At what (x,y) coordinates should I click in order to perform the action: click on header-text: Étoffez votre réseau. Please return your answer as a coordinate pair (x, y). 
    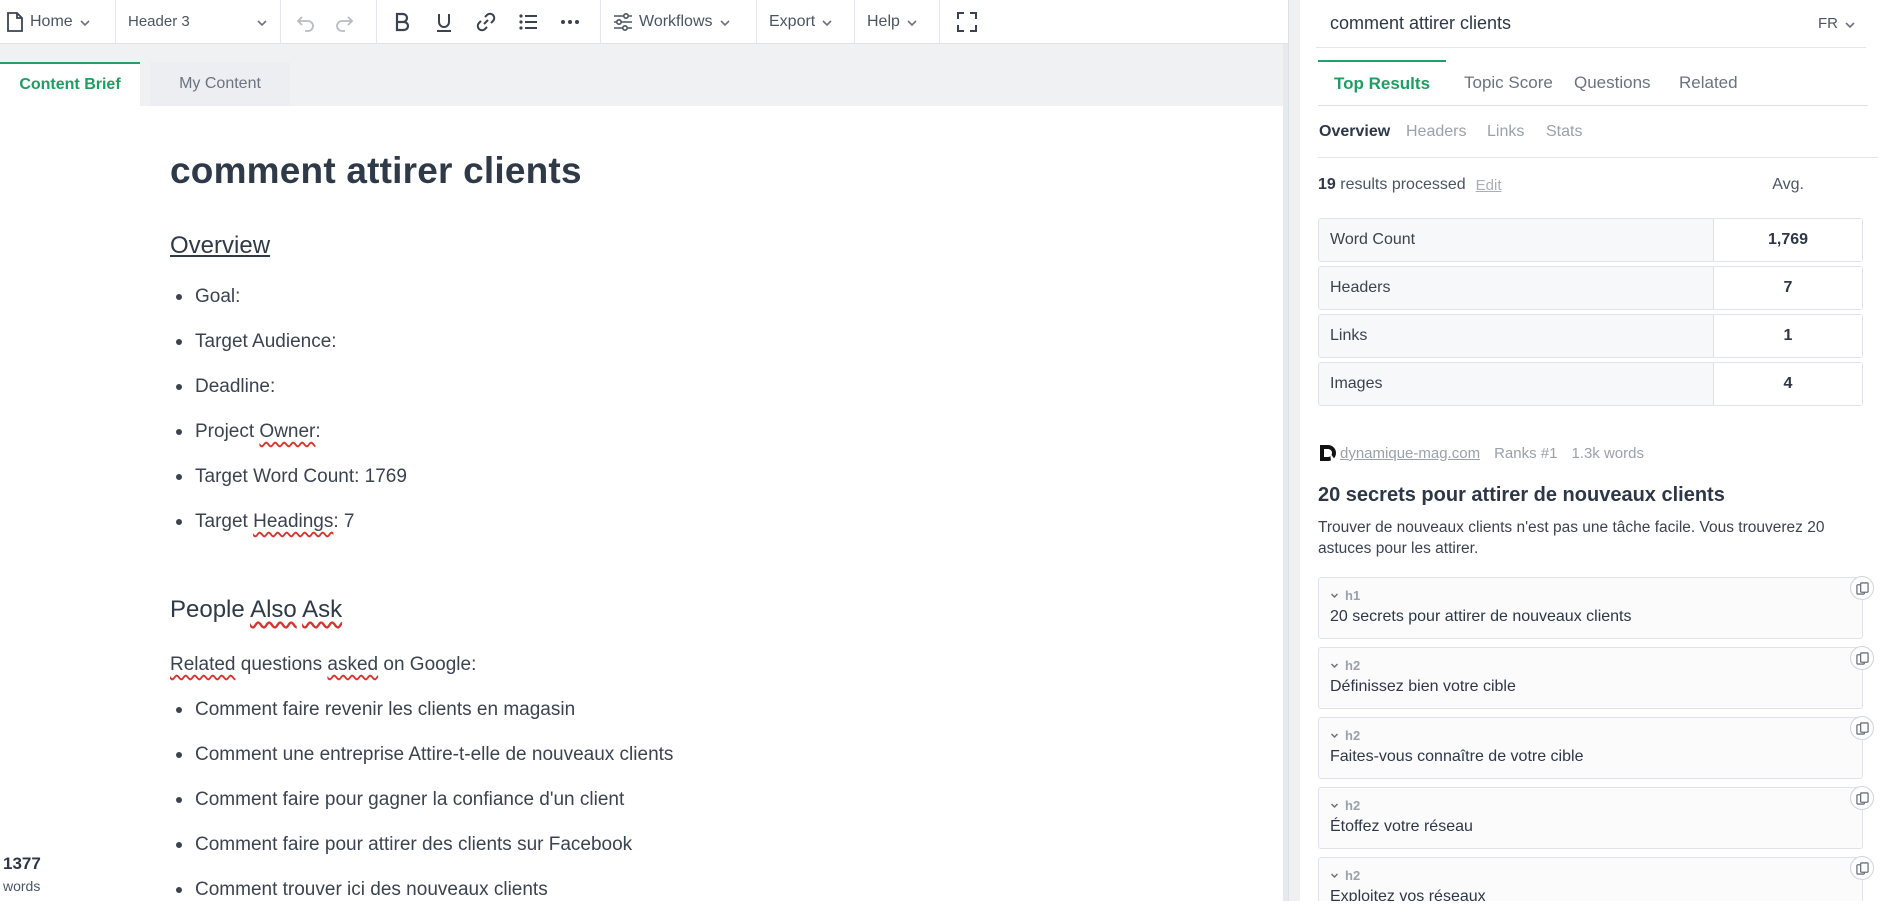
    Looking at the image, I should click on (1401, 826).